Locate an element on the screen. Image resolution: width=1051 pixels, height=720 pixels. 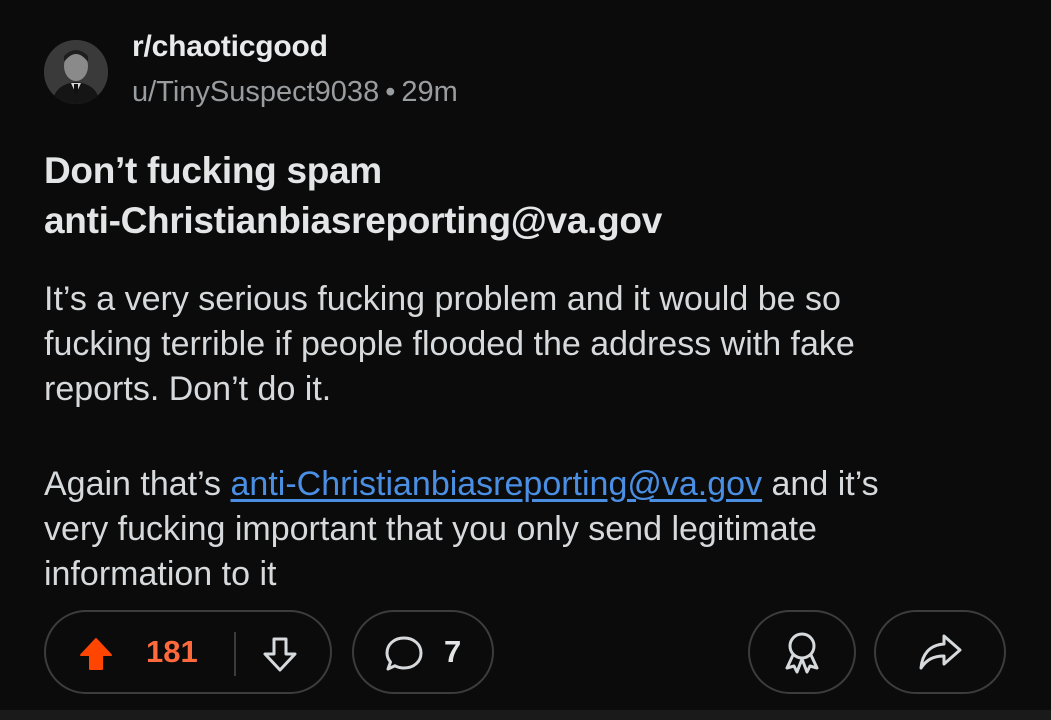
post-age: 29m is located at coordinates (429, 92).